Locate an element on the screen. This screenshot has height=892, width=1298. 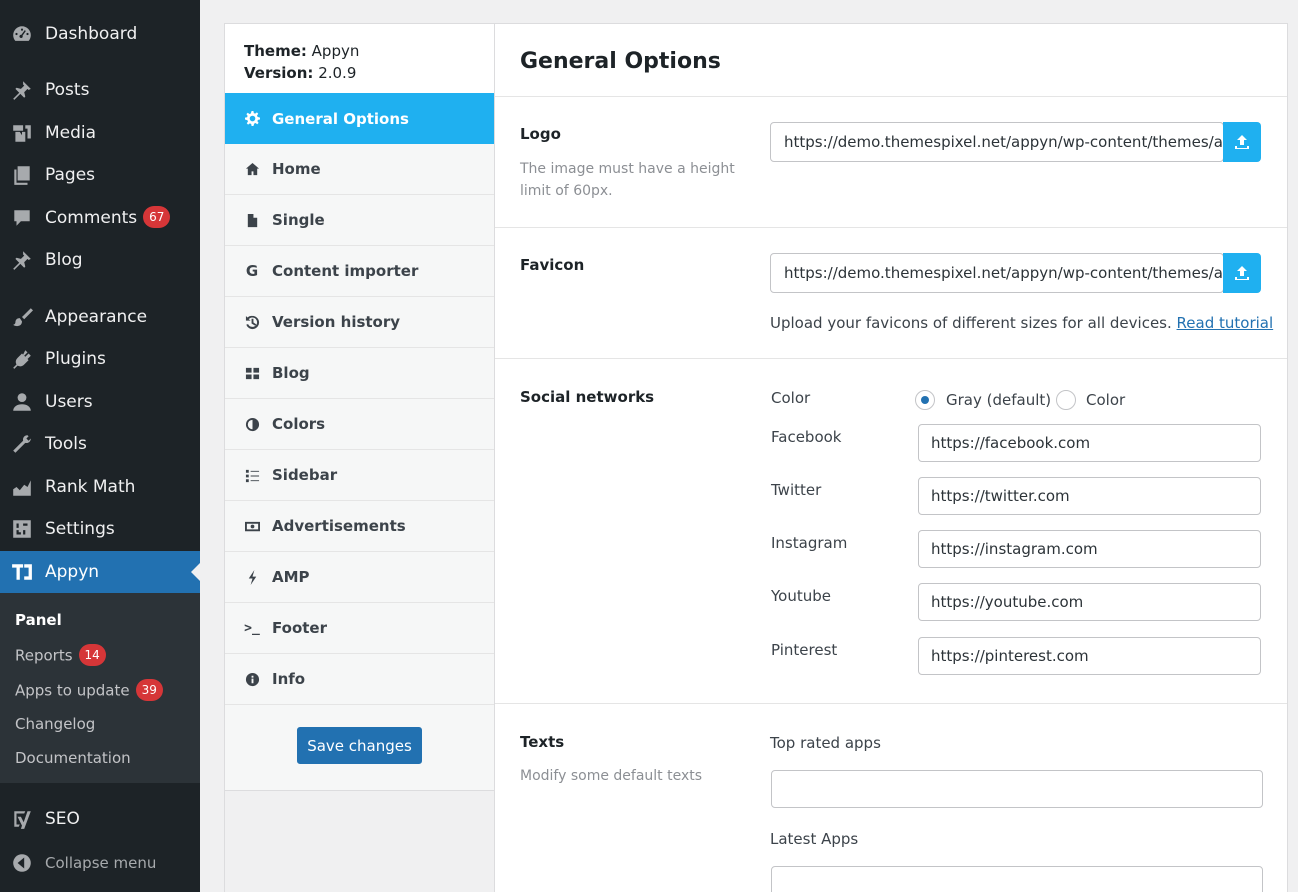
nav-advertisements: Advertisements is located at coordinates (359, 526).